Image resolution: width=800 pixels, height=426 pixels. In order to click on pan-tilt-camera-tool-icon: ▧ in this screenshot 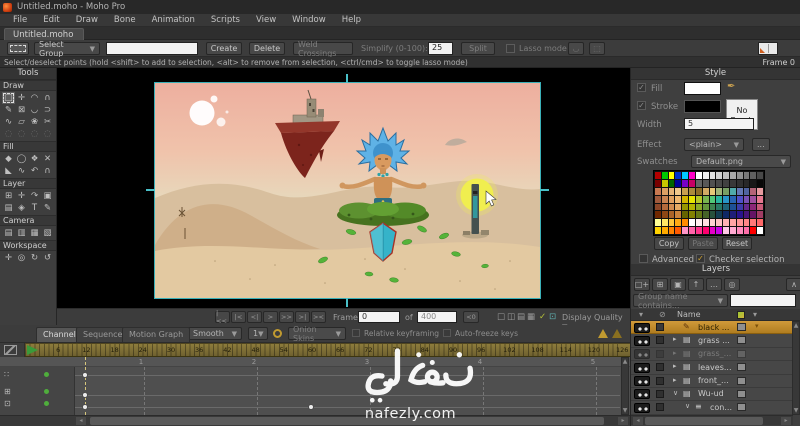, I will do `click(47, 233)`.